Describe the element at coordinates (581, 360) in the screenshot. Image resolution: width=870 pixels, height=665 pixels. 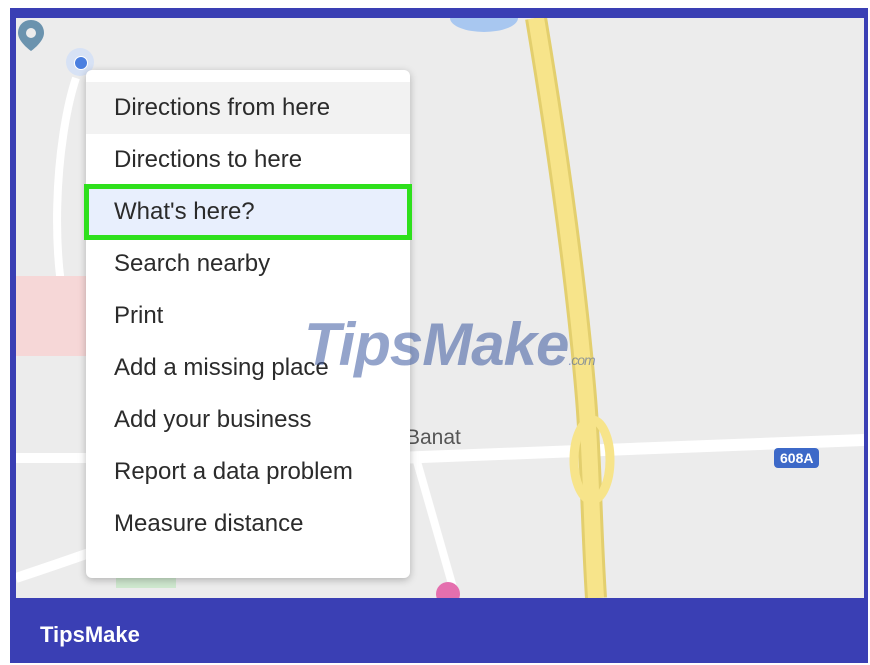
I see `watermark-suffix: .com` at that location.